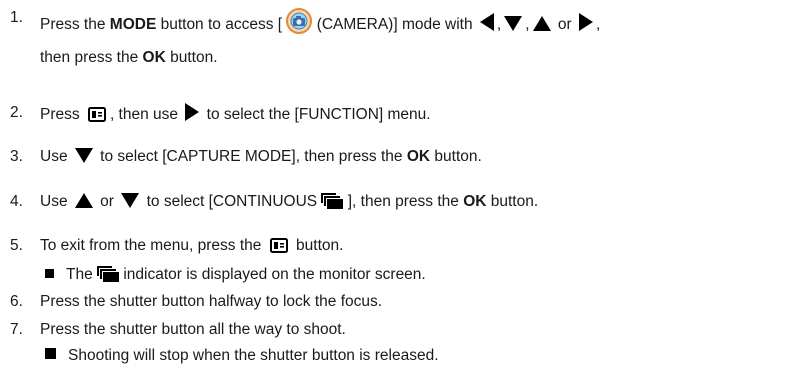 The height and width of the screenshot is (388, 788). What do you see at coordinates (16, 201) in the screenshot?
I see `step-number: 4.` at bounding box center [16, 201].